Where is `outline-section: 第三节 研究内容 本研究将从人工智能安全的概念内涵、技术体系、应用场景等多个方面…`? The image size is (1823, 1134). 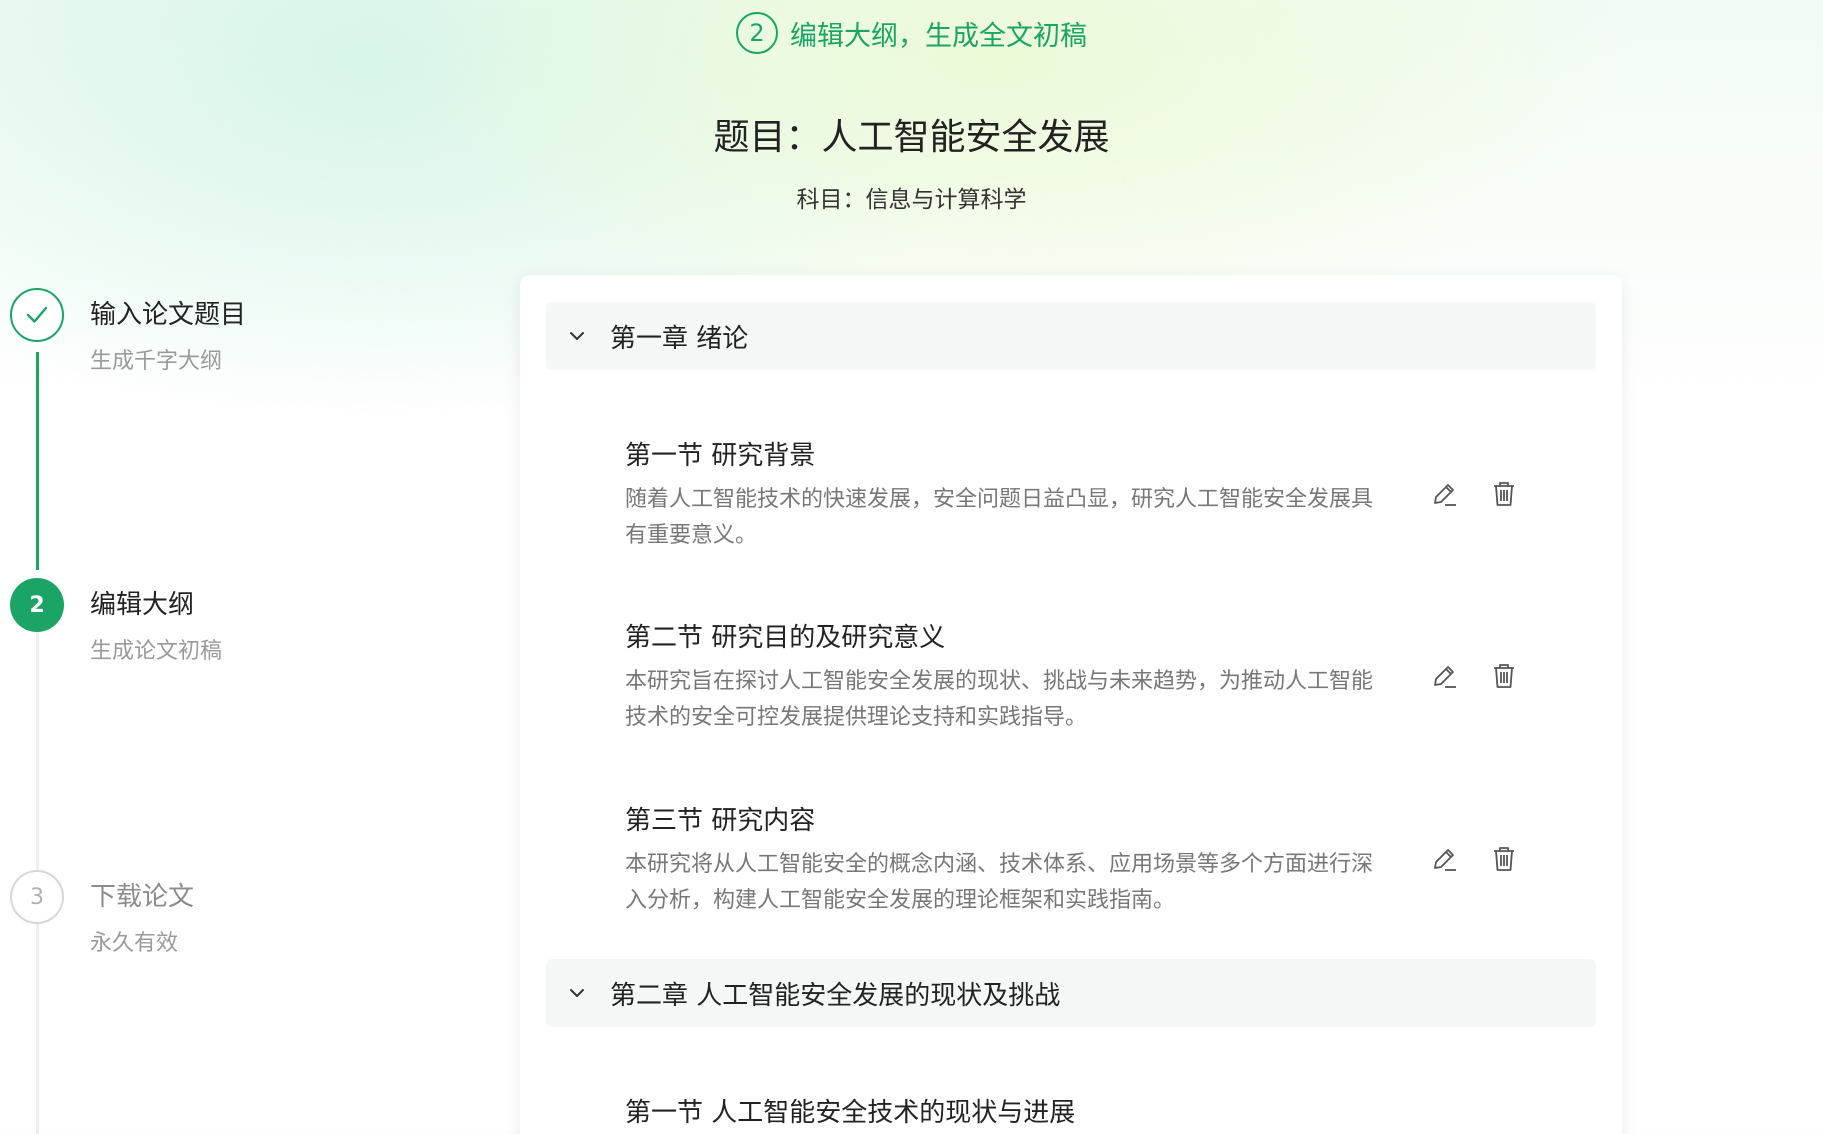
outline-section: 第三节 研究内容 本研究将从人工智能安全的概念内涵、技术体系、应用场景等多个方面… is located at coordinates (1075, 859).